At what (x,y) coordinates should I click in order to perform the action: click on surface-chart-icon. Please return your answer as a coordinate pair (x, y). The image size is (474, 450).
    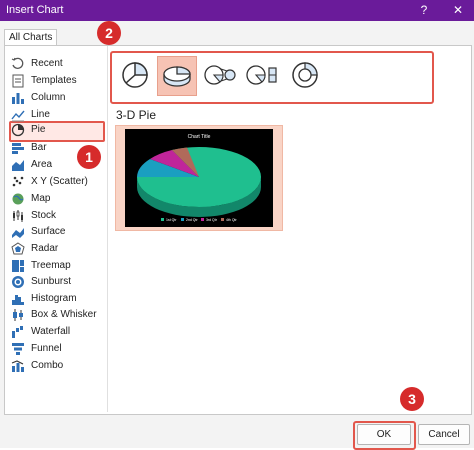
    Looking at the image, I should click on (18, 233).